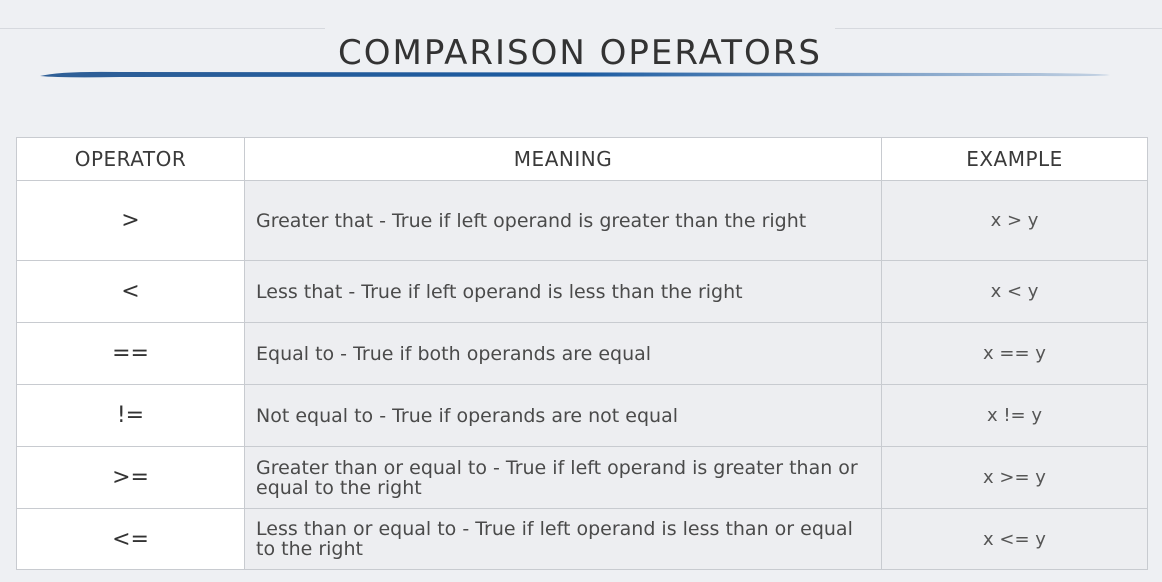 Image resolution: width=1162 pixels, height=582 pixels. What do you see at coordinates (1014, 291) in the screenshot?
I see `example-cell: x < y` at bounding box center [1014, 291].